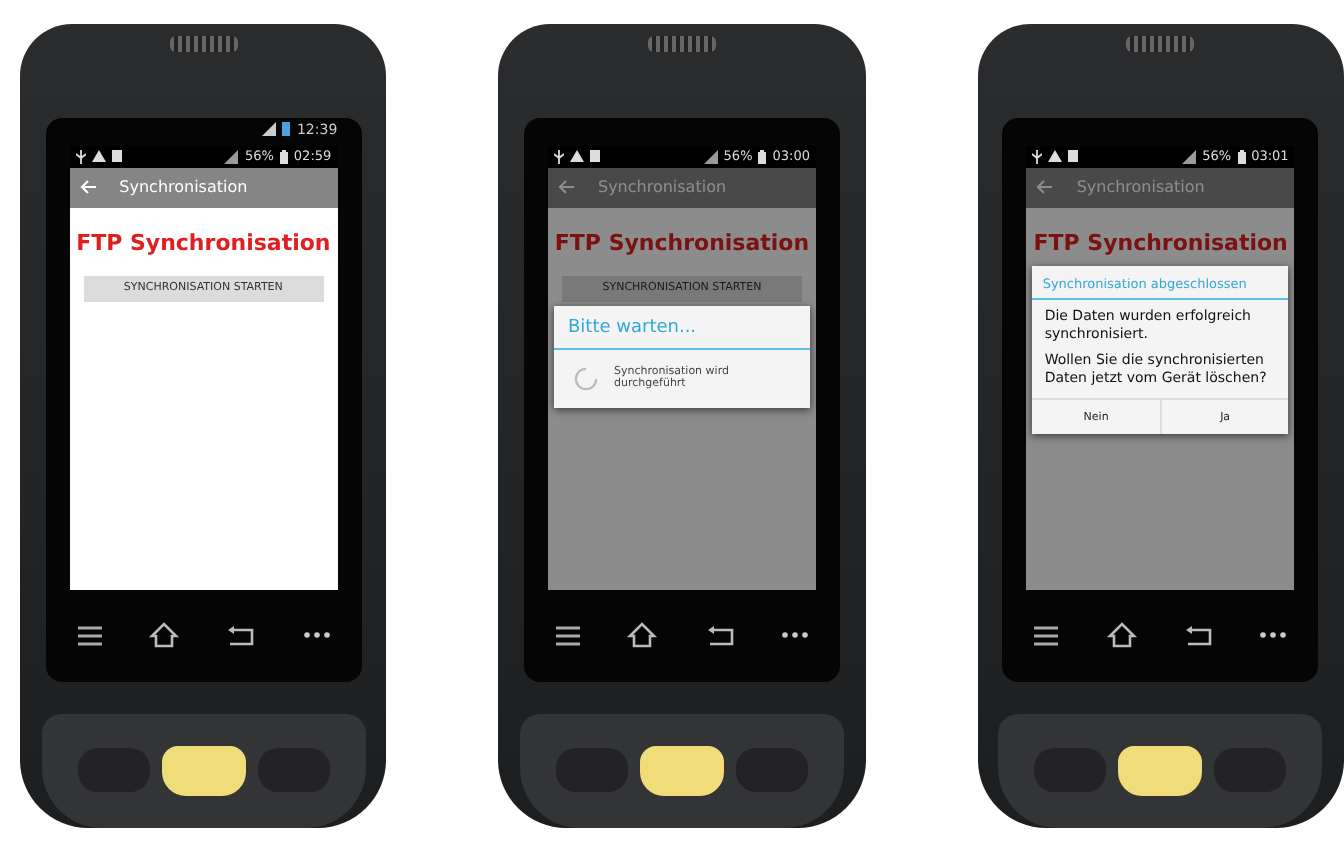 This screenshot has height=842, width=1344. I want to click on signal-icon, so click(269, 129).